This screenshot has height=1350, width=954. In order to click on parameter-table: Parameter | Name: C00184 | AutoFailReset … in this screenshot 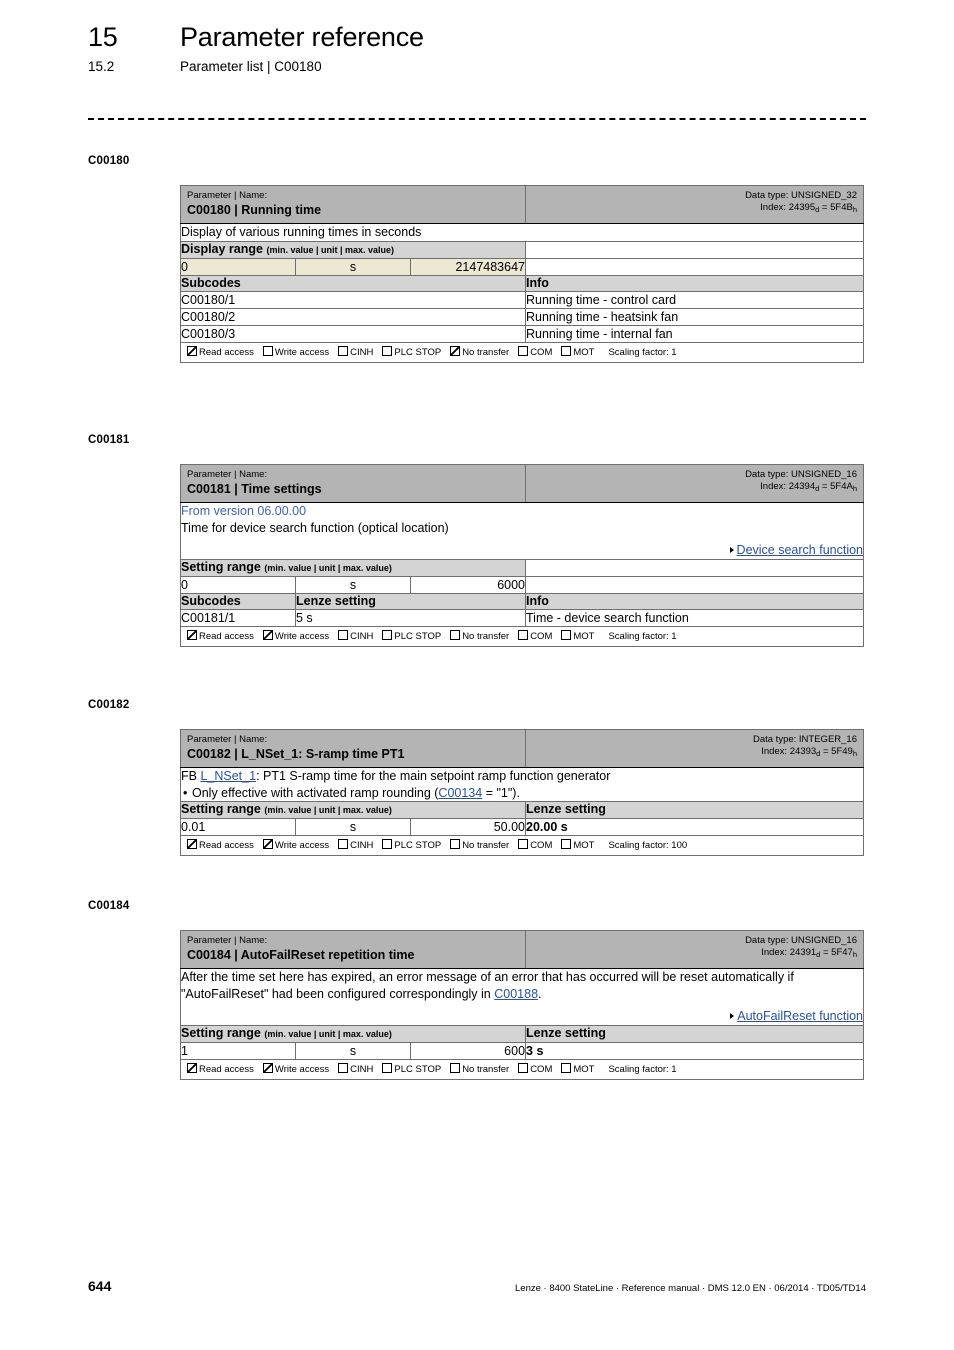, I will do `click(521, 1005)`.